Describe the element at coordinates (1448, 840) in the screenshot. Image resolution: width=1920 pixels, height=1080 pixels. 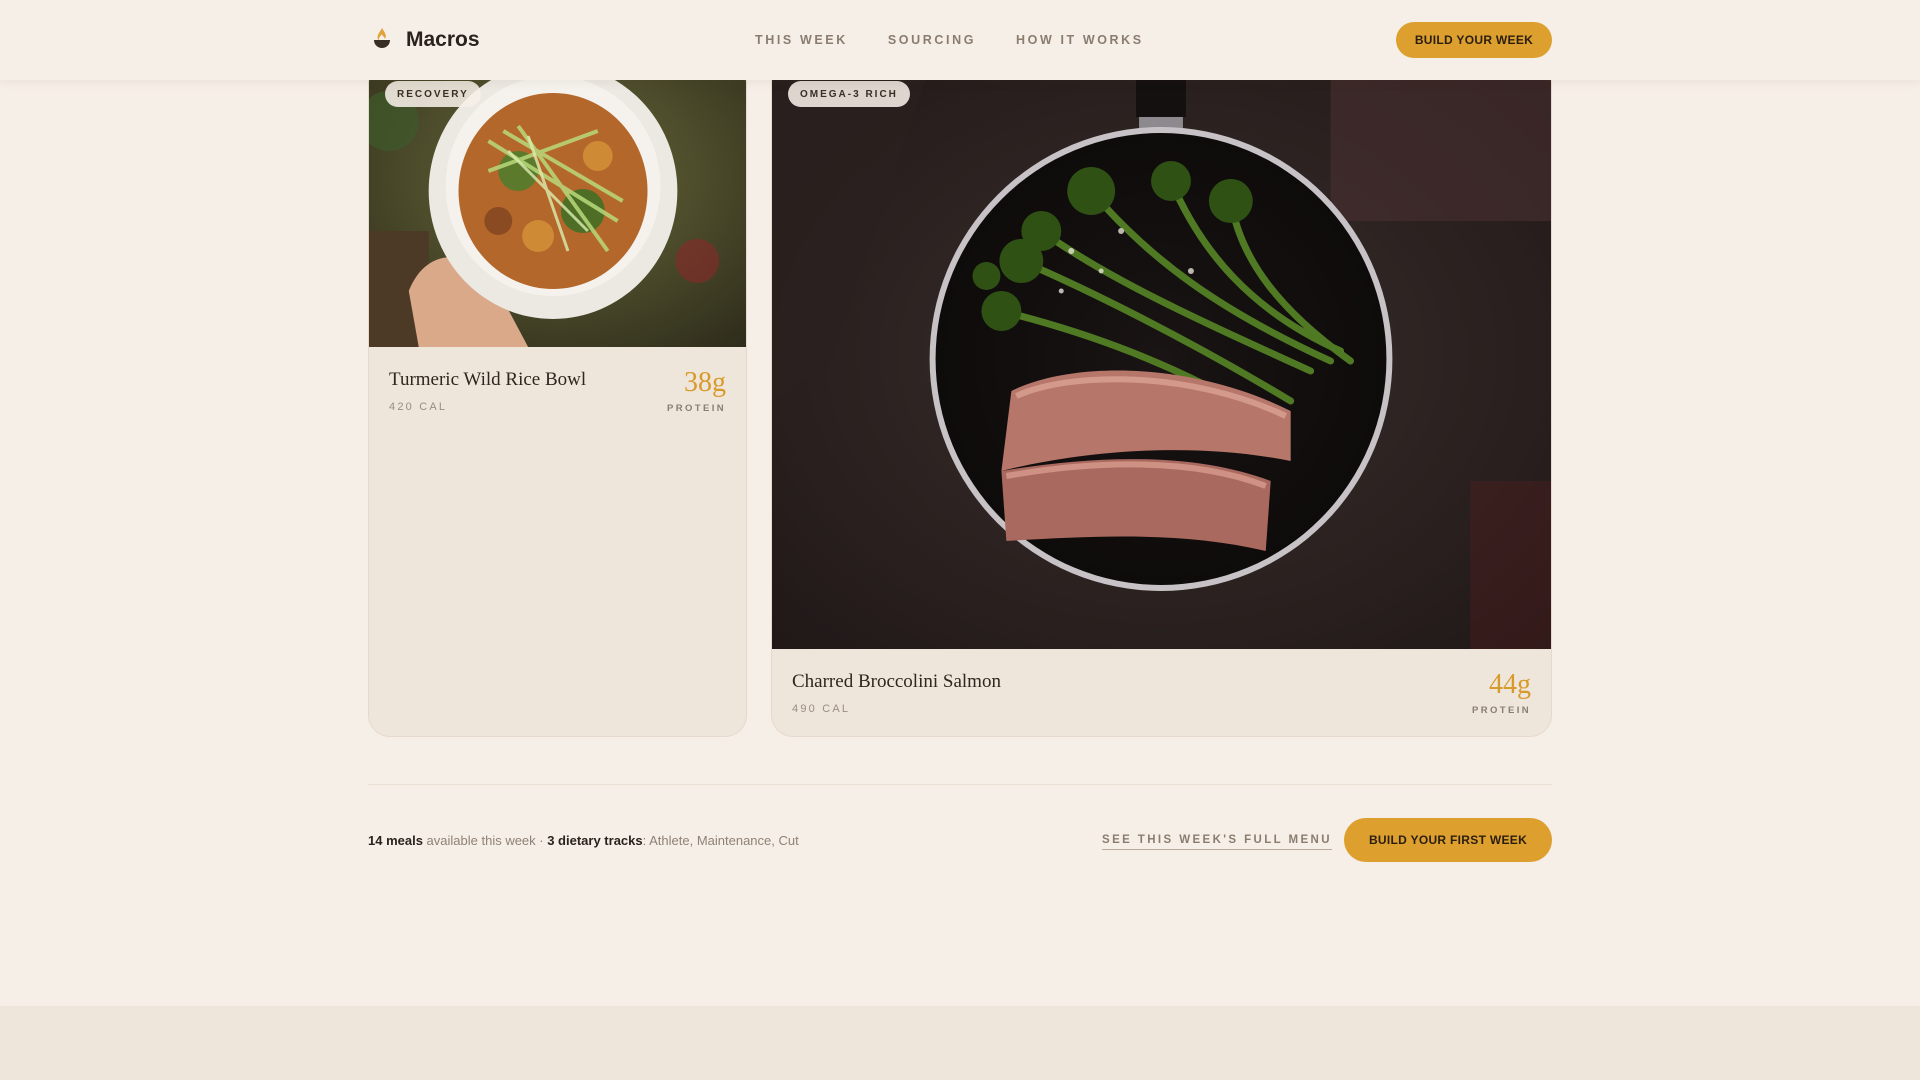
I see `build-first-week-button: BUILD YOUR FIRST WEEK` at that location.